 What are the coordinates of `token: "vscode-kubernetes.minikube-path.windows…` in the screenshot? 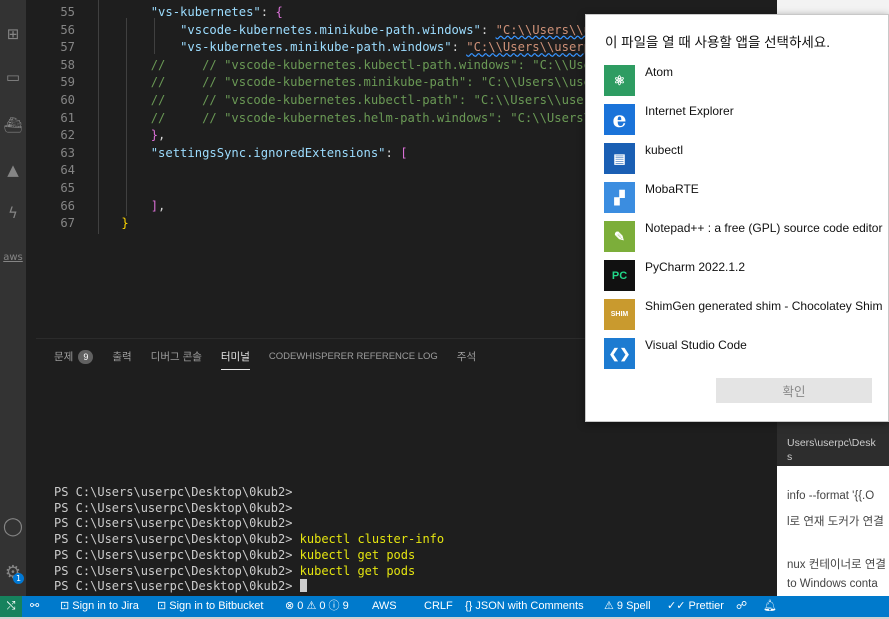 It's located at (330, 29).